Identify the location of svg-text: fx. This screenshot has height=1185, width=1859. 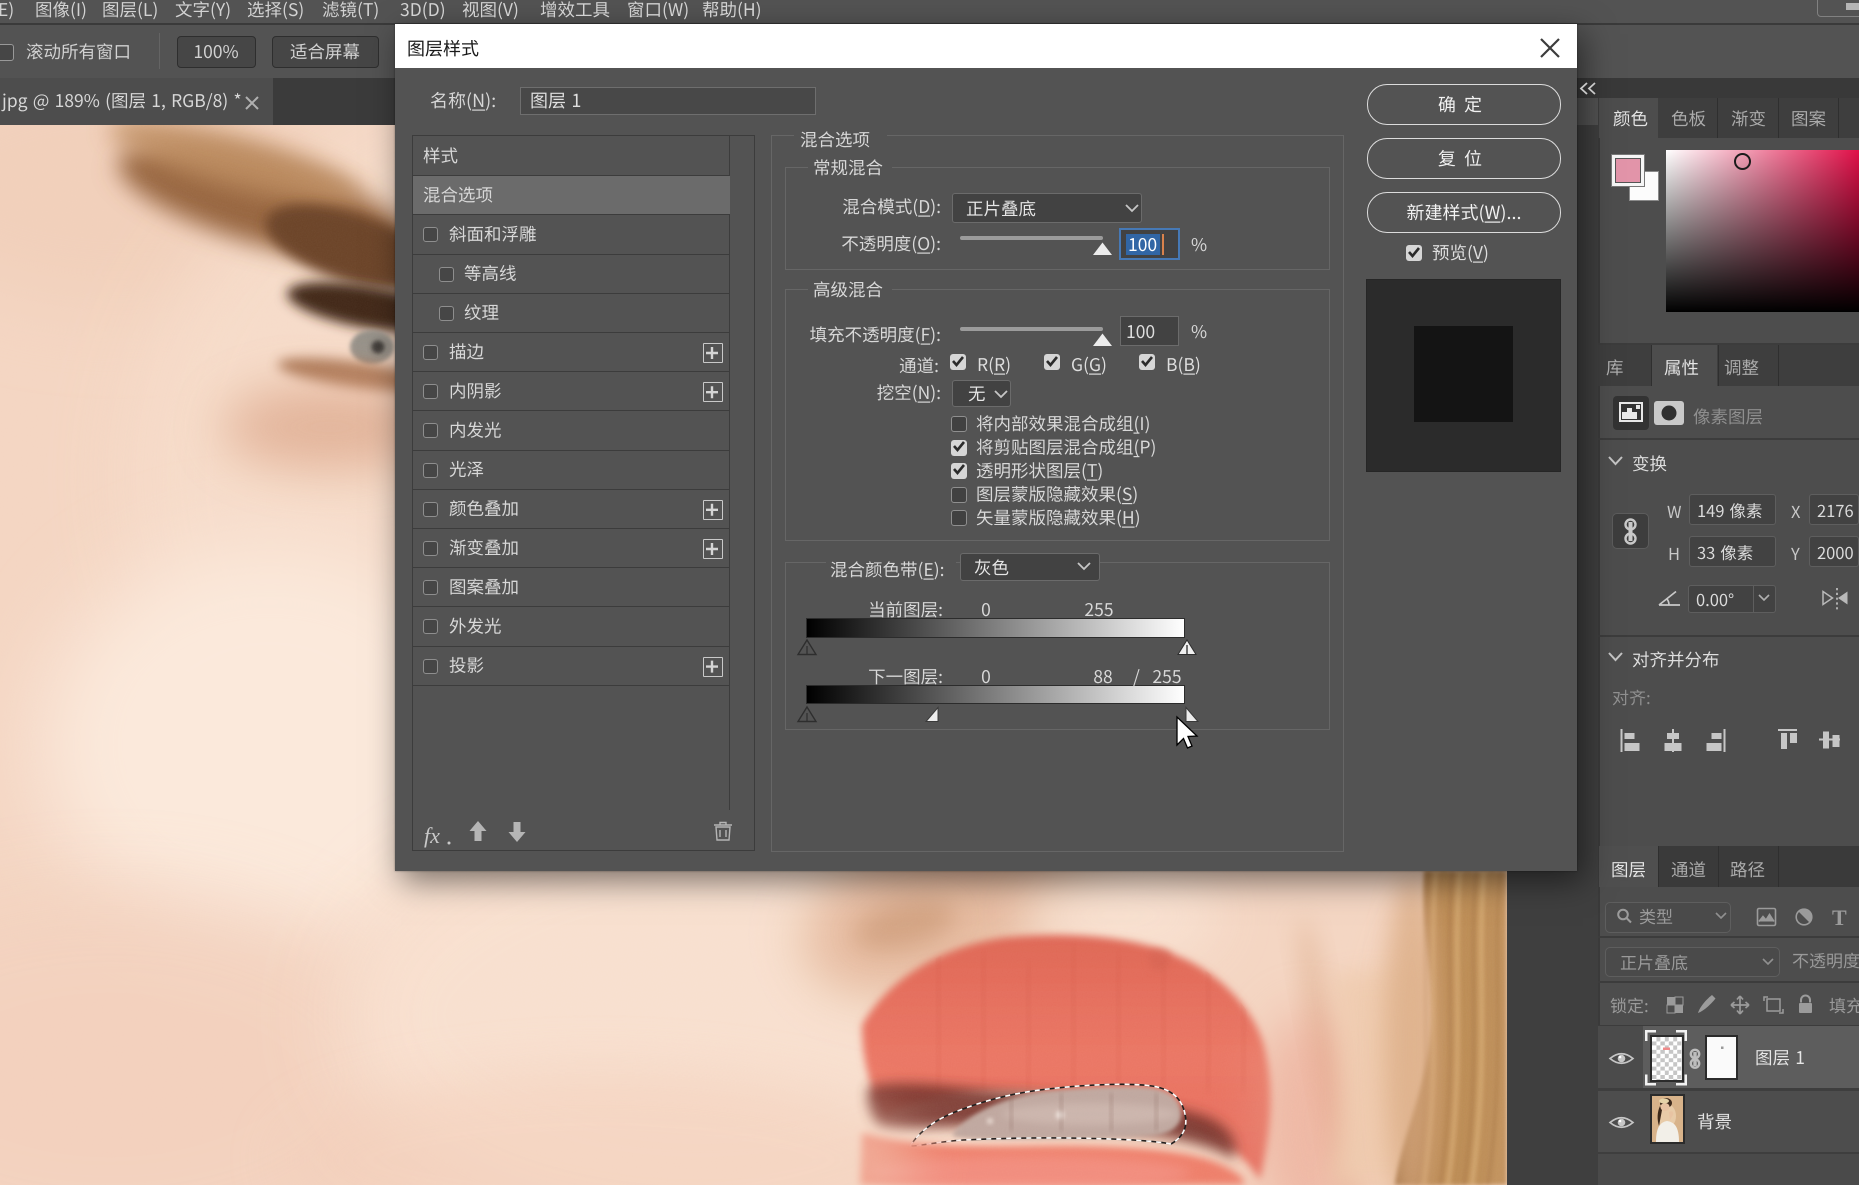
(432, 835).